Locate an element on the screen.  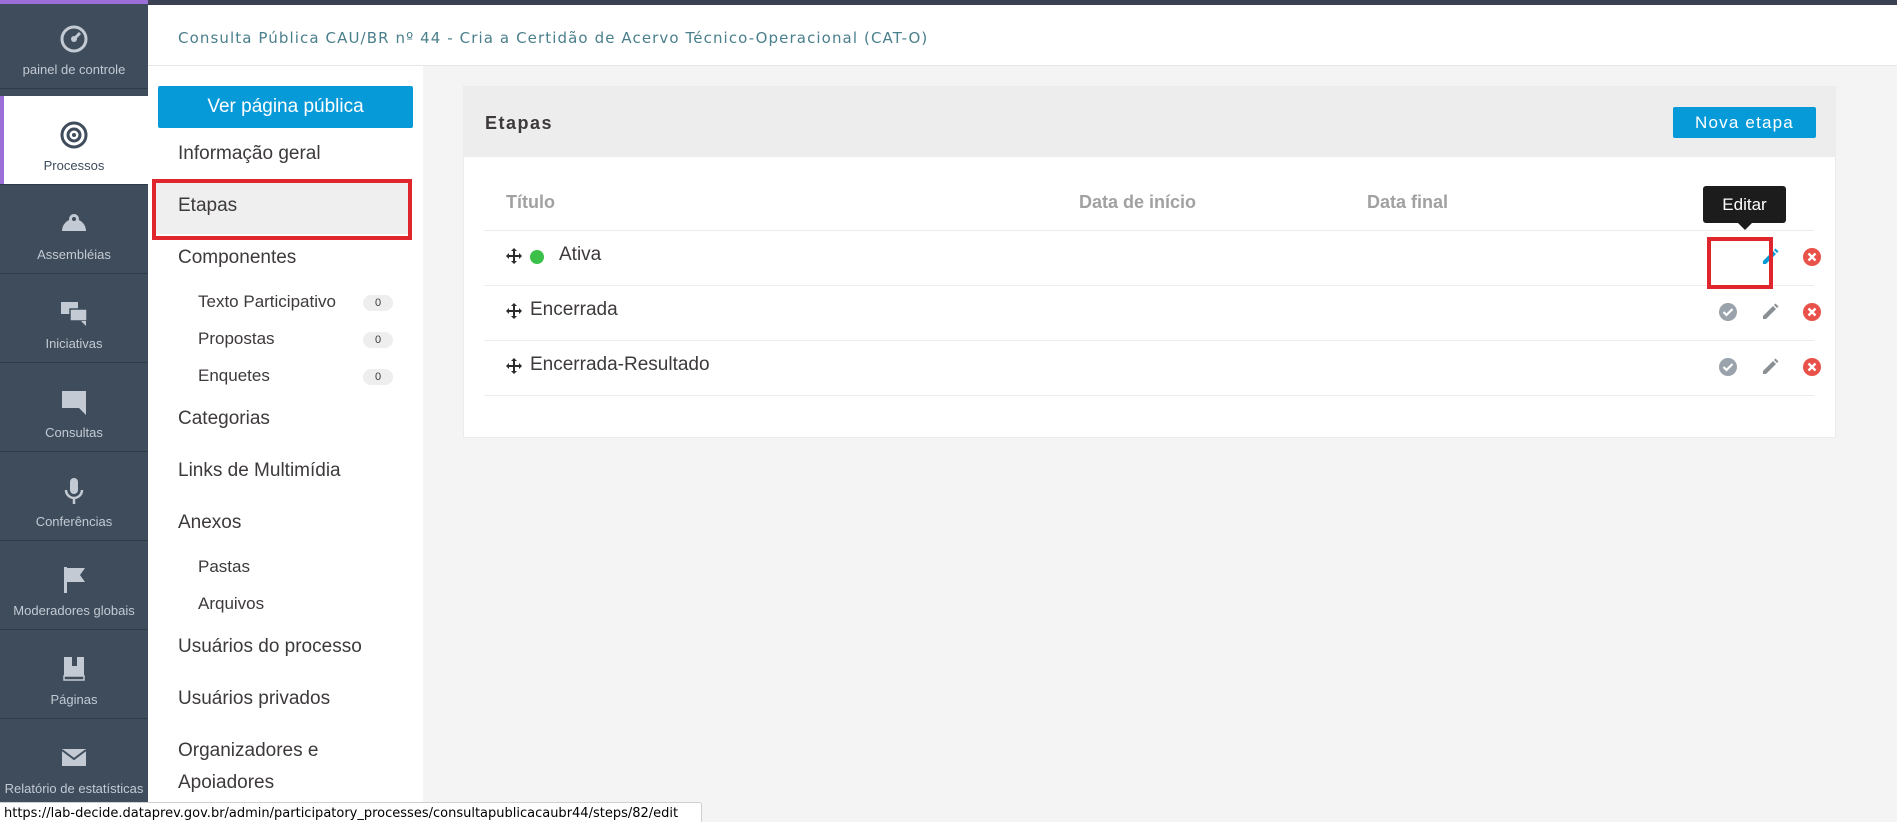
rail-item-pages: Páginas is located at coordinates (74, 674).